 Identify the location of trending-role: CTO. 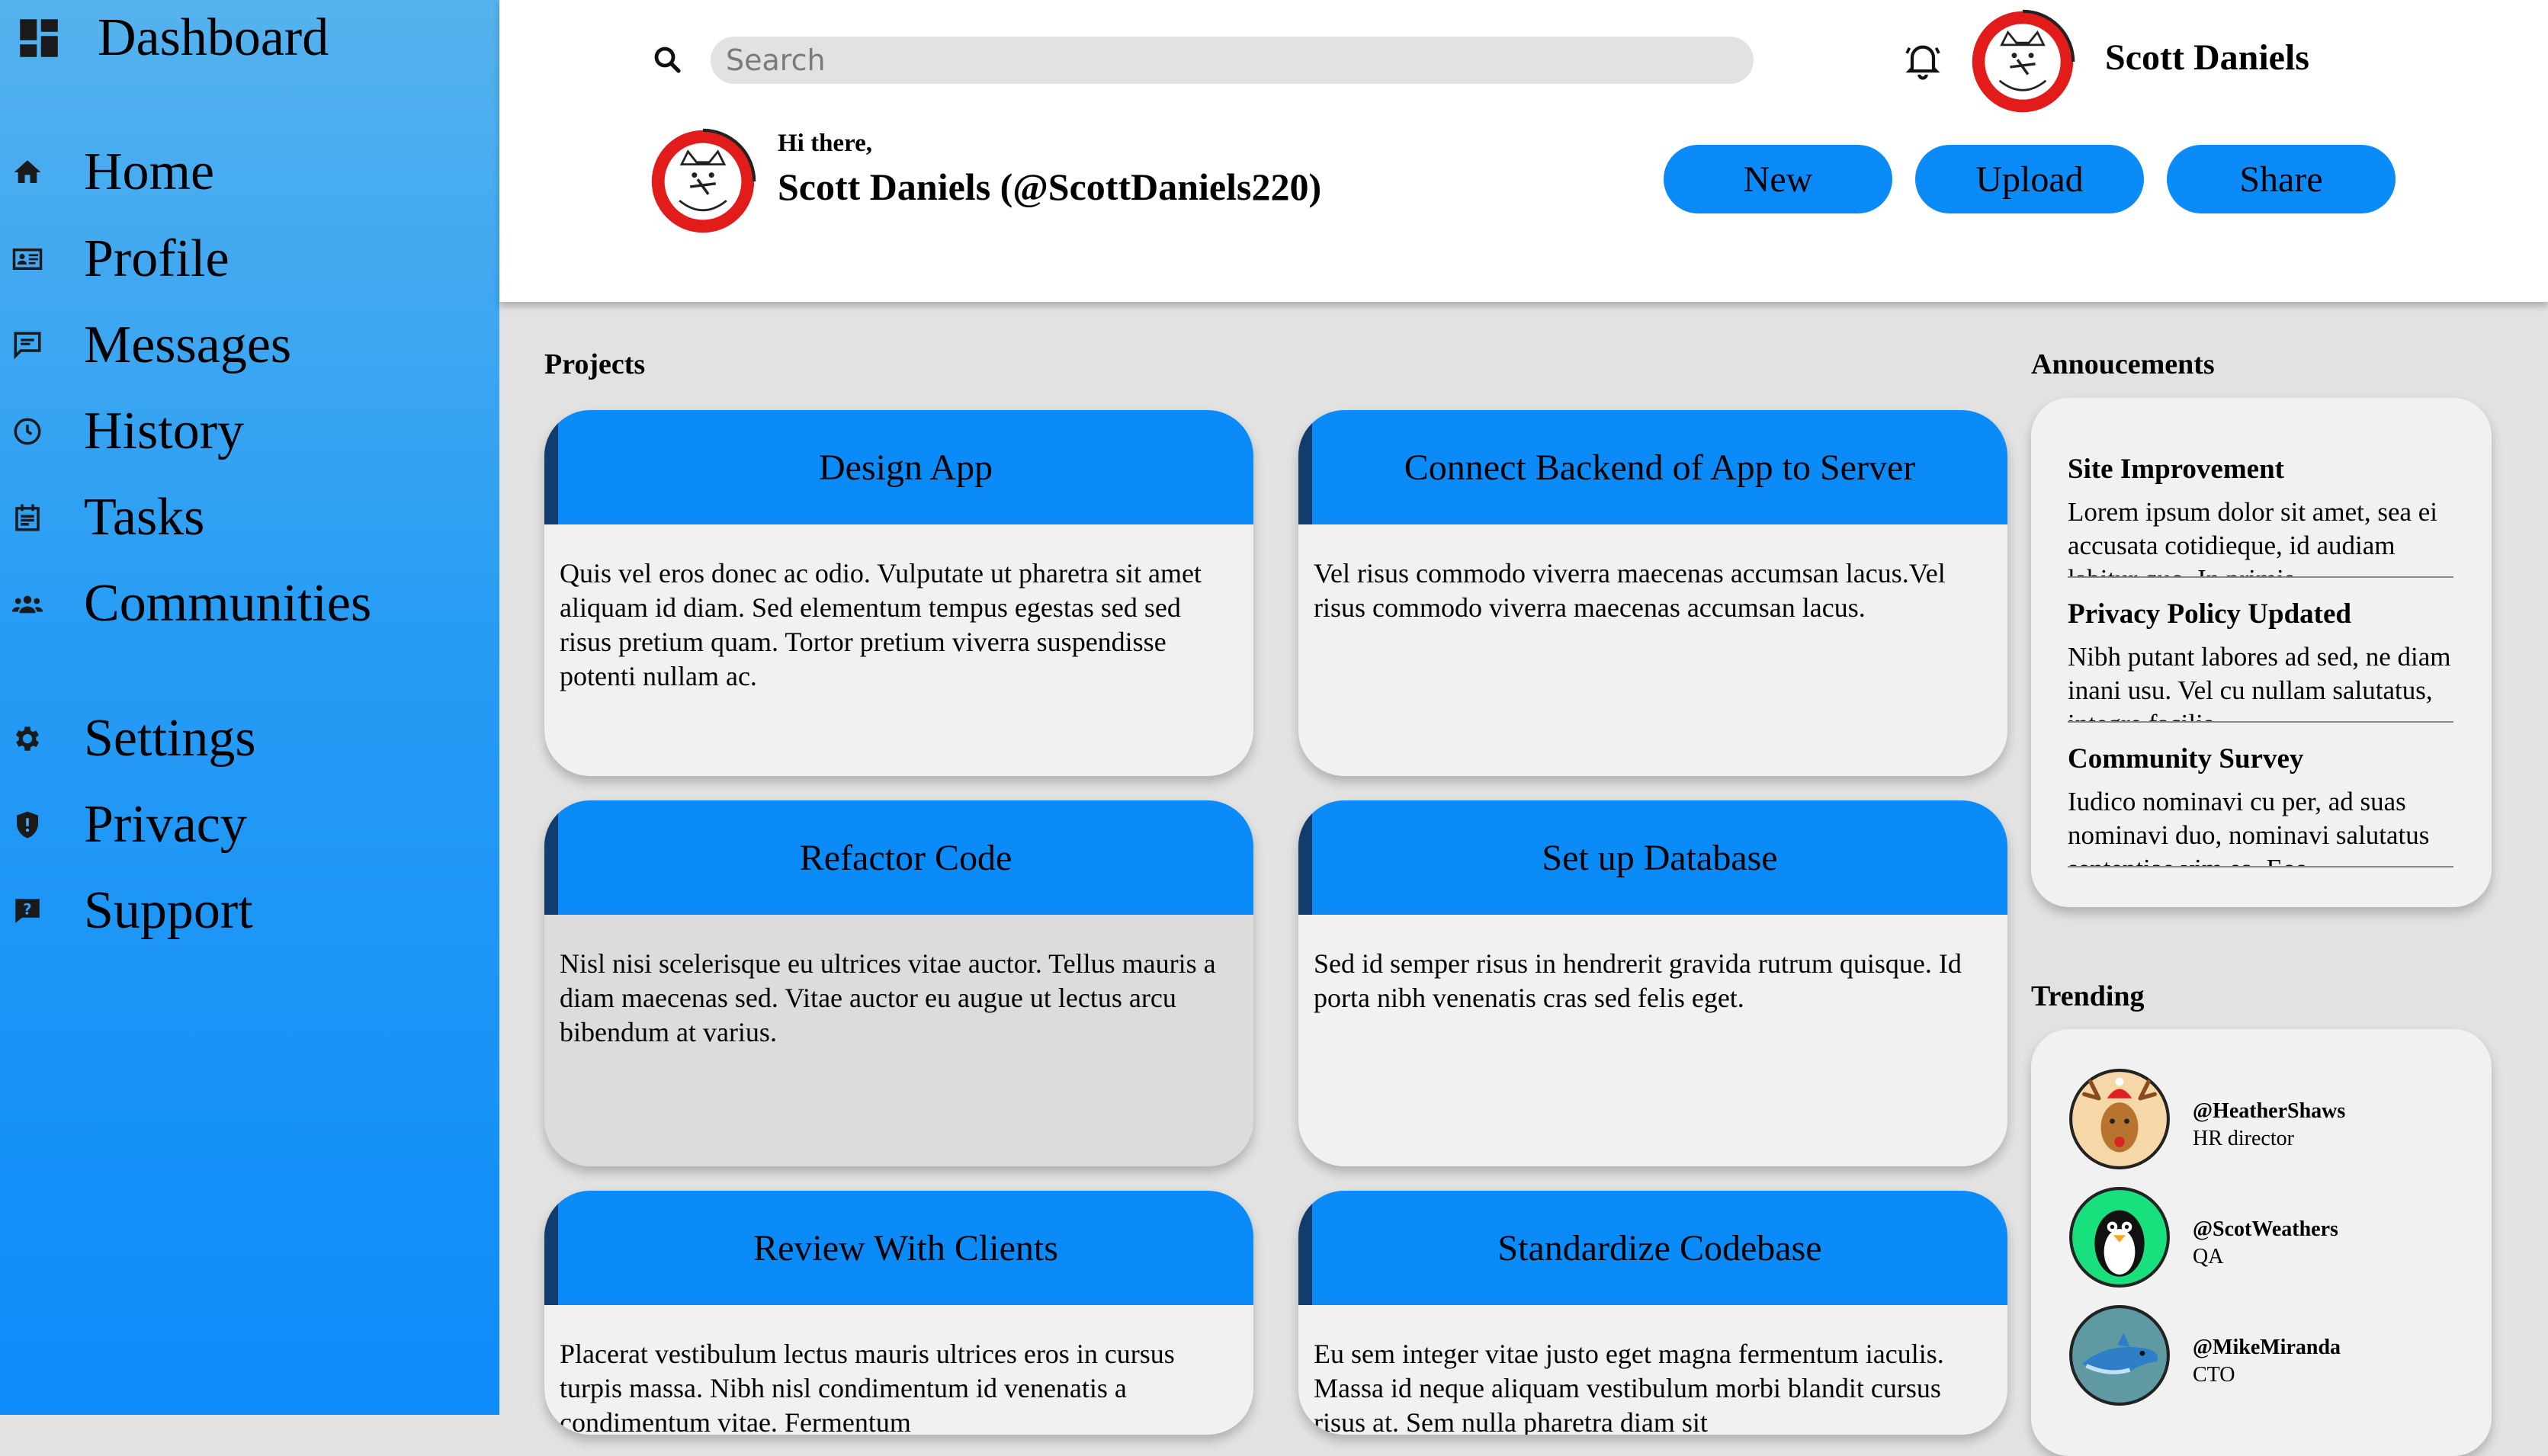
(2214, 1375).